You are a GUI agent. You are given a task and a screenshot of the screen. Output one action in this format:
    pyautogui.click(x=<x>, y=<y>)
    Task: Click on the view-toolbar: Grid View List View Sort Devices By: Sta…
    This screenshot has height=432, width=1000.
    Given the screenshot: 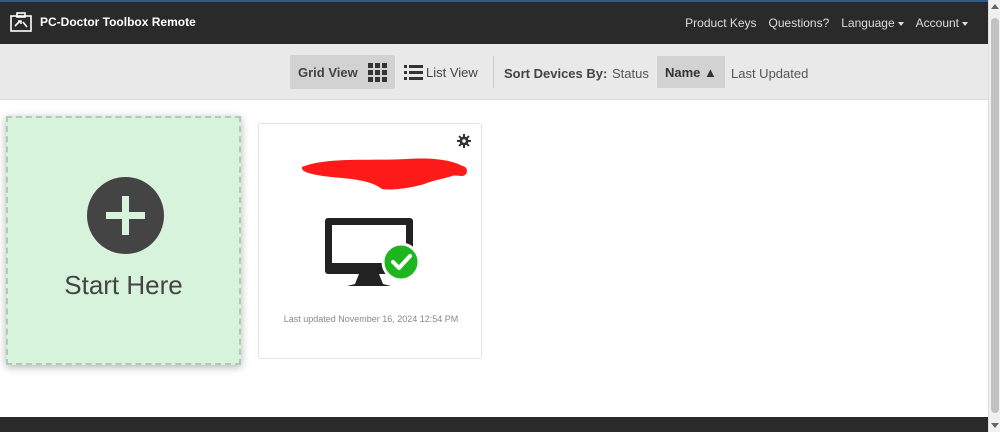 What is the action you would take?
    pyautogui.click(x=494, y=72)
    